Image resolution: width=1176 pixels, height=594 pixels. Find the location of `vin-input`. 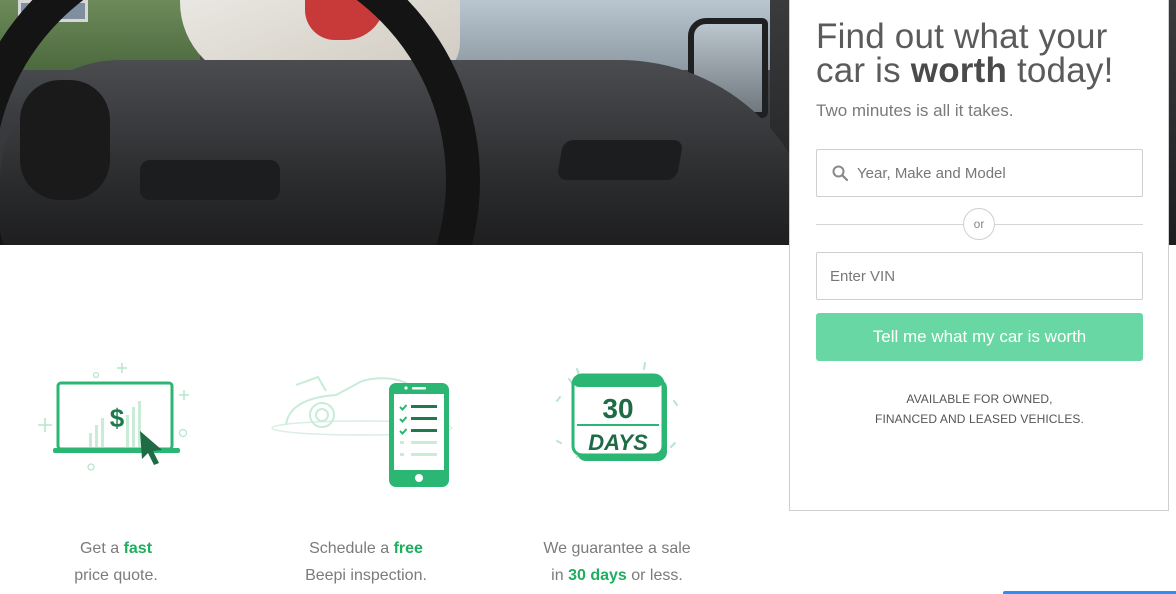

vin-input is located at coordinates (957, 276).